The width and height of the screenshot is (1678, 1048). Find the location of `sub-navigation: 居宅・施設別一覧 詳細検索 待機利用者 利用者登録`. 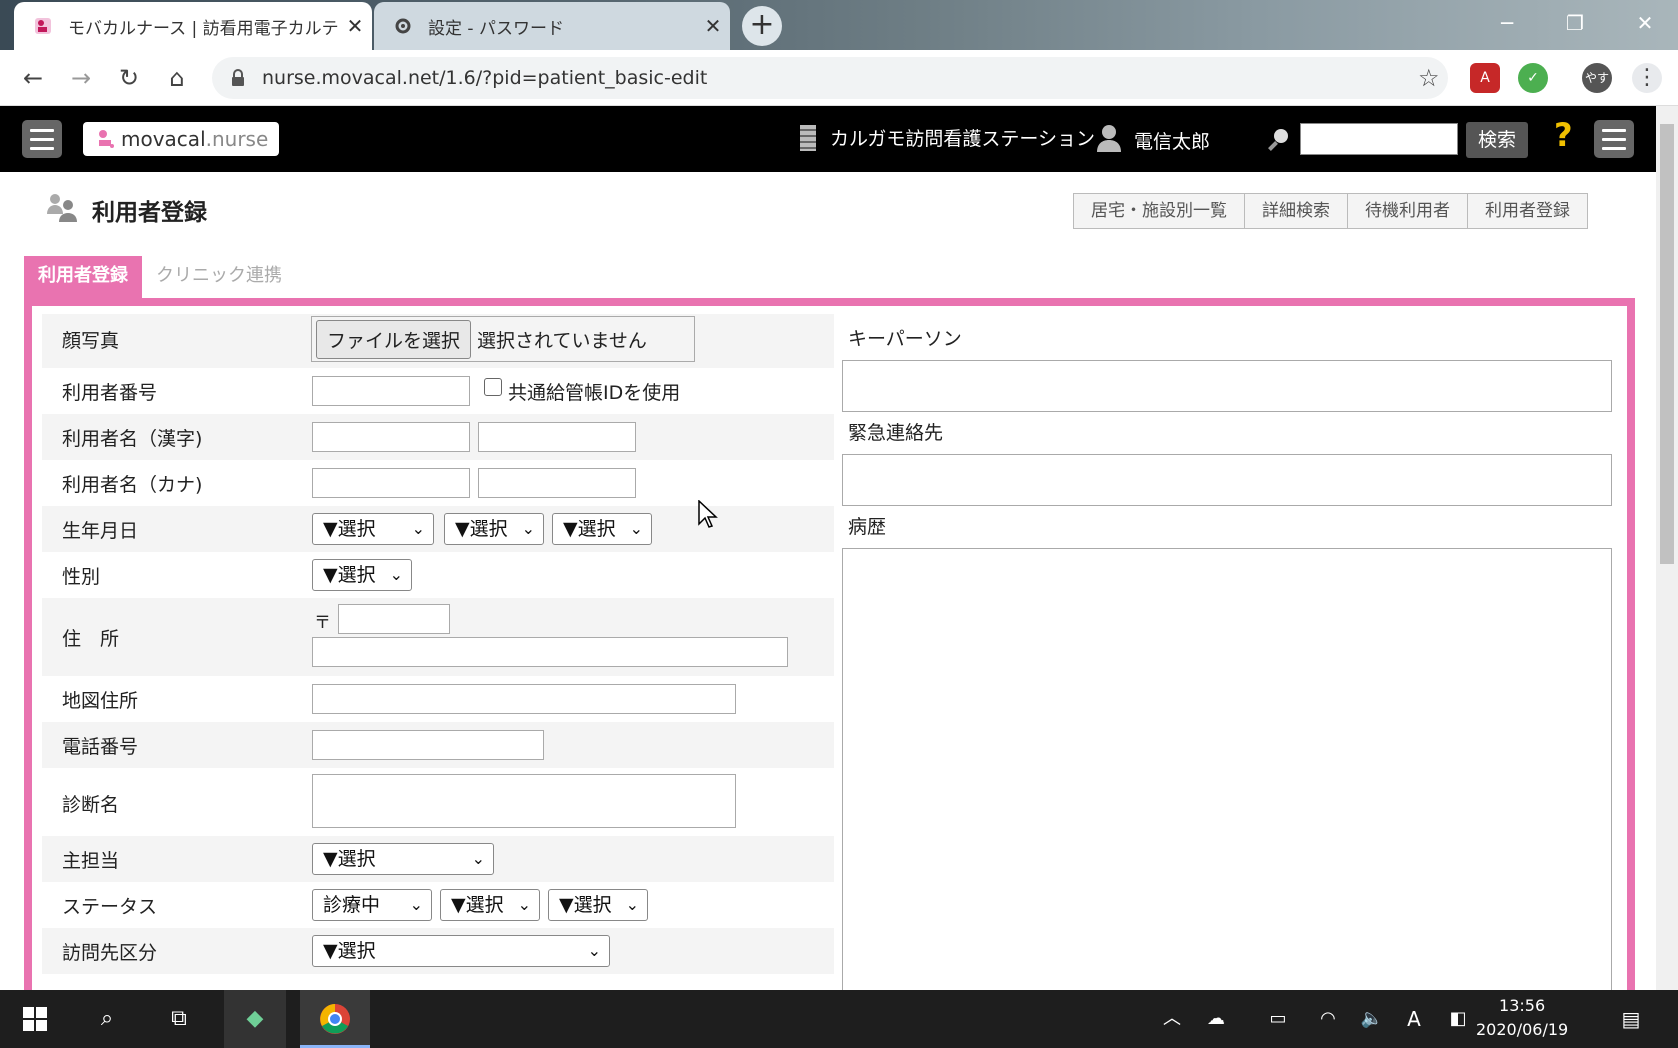

sub-navigation: 居宅・施設別一覧 詳細検索 待機利用者 利用者登録 is located at coordinates (1330, 211).